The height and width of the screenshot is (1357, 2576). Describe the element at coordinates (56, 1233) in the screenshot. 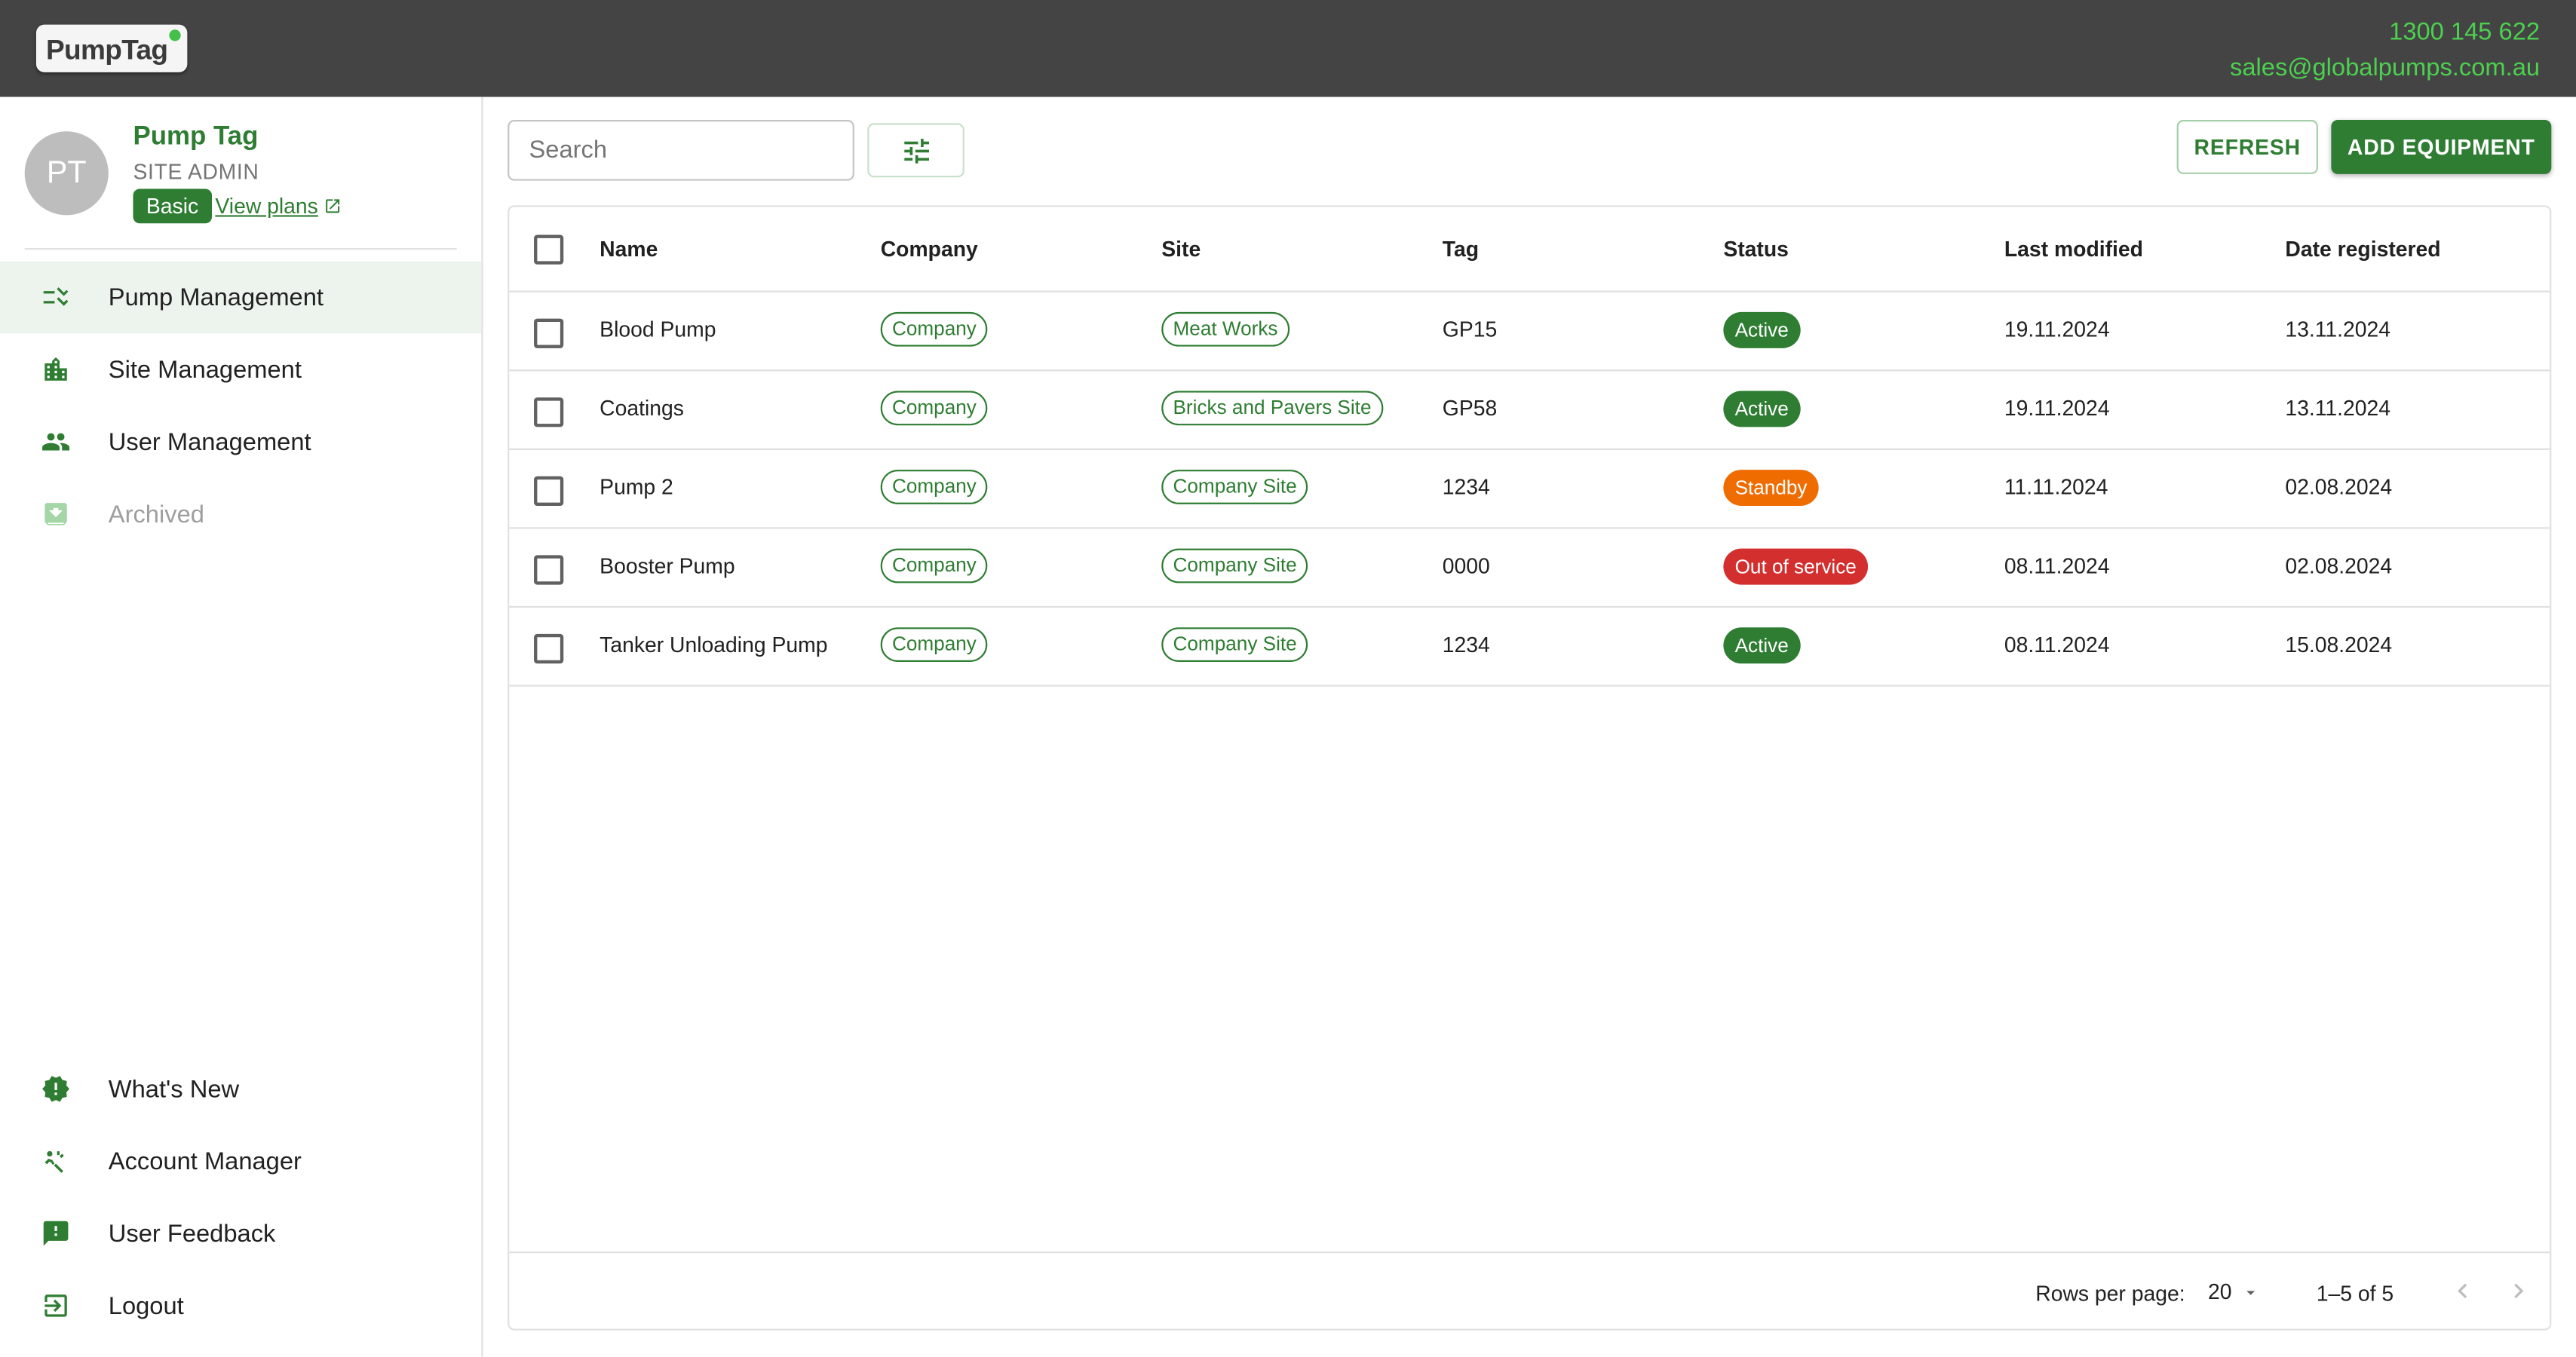

I see `feedback-icon` at that location.